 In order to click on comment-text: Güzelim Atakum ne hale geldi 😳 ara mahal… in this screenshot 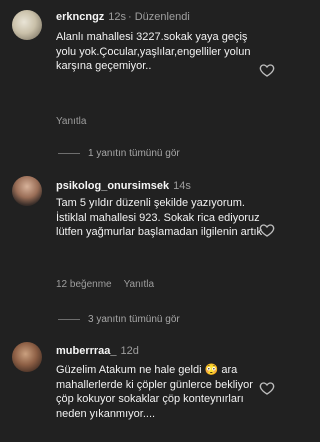, I will do `click(154, 392)`.